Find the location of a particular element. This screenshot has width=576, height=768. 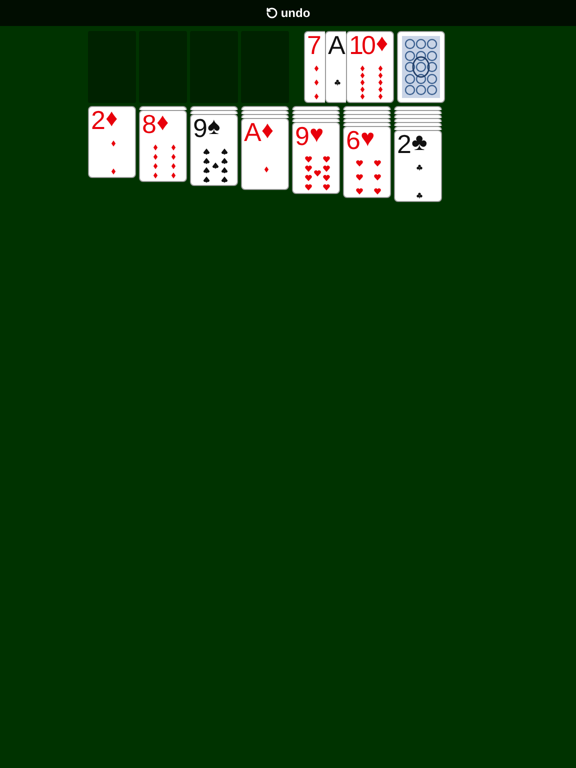

playing-card: 10♦ is located at coordinates (370, 67).